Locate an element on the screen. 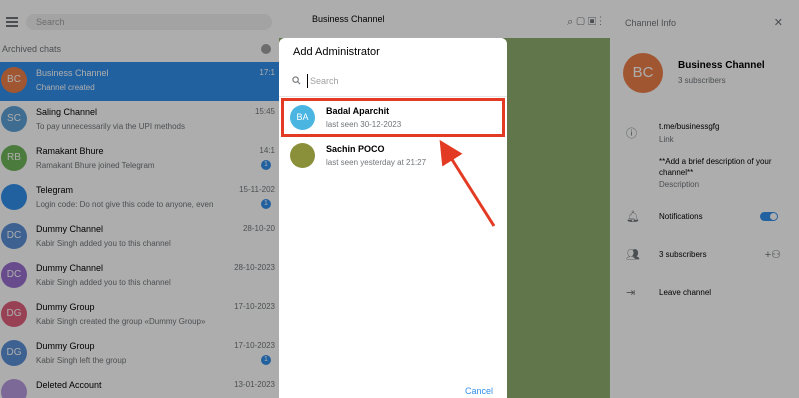 This screenshot has width=799, height=398. annotation-arrow is located at coordinates (467, 183).